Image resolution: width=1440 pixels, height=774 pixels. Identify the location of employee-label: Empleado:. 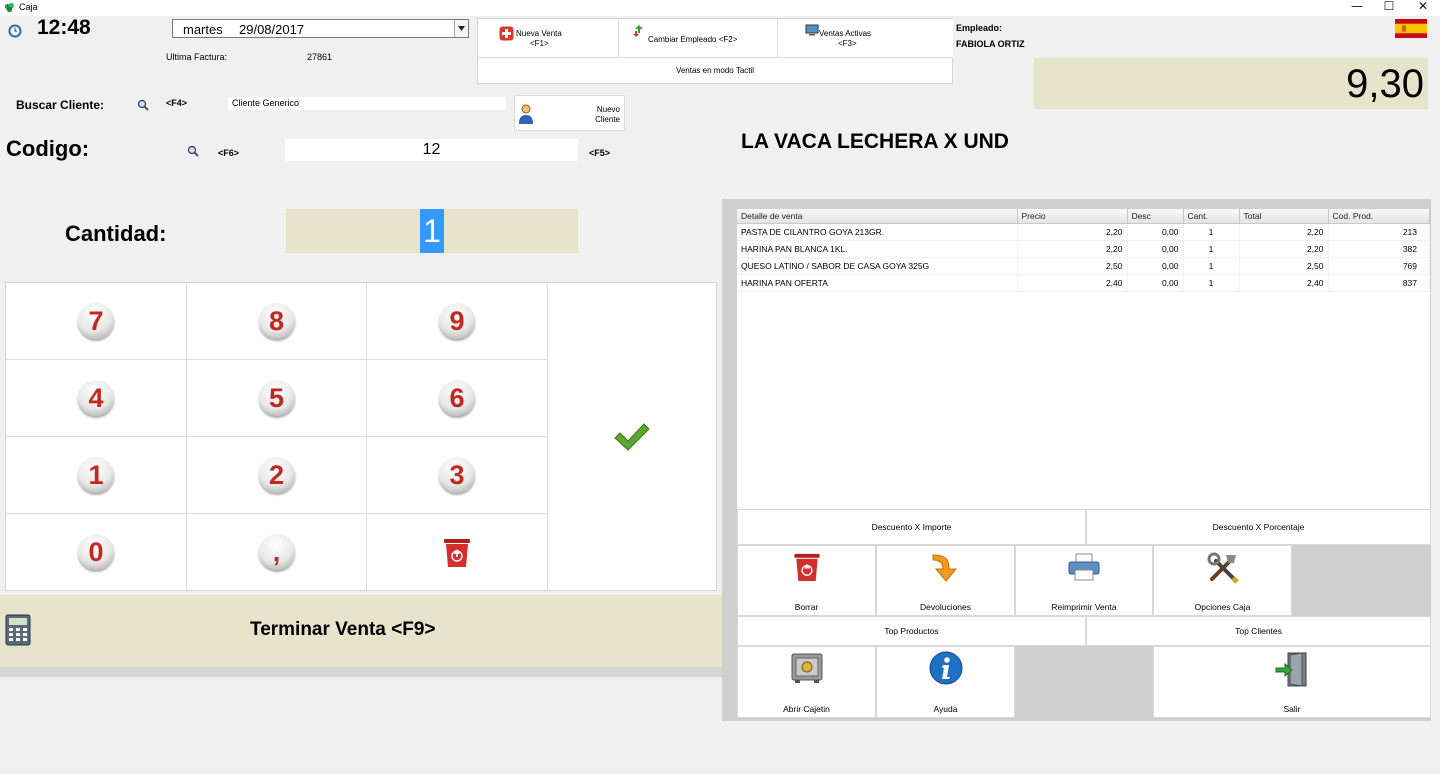
(979, 28).